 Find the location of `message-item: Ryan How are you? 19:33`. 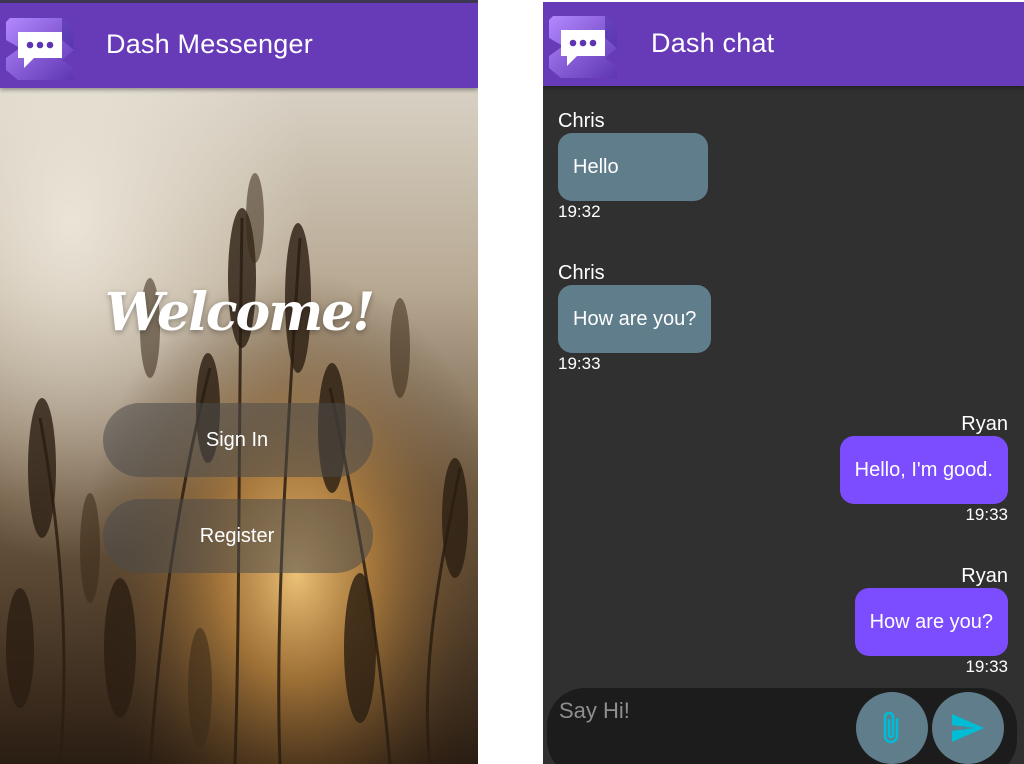

message-item: Ryan How are you? 19:33 is located at coordinates (931, 621).